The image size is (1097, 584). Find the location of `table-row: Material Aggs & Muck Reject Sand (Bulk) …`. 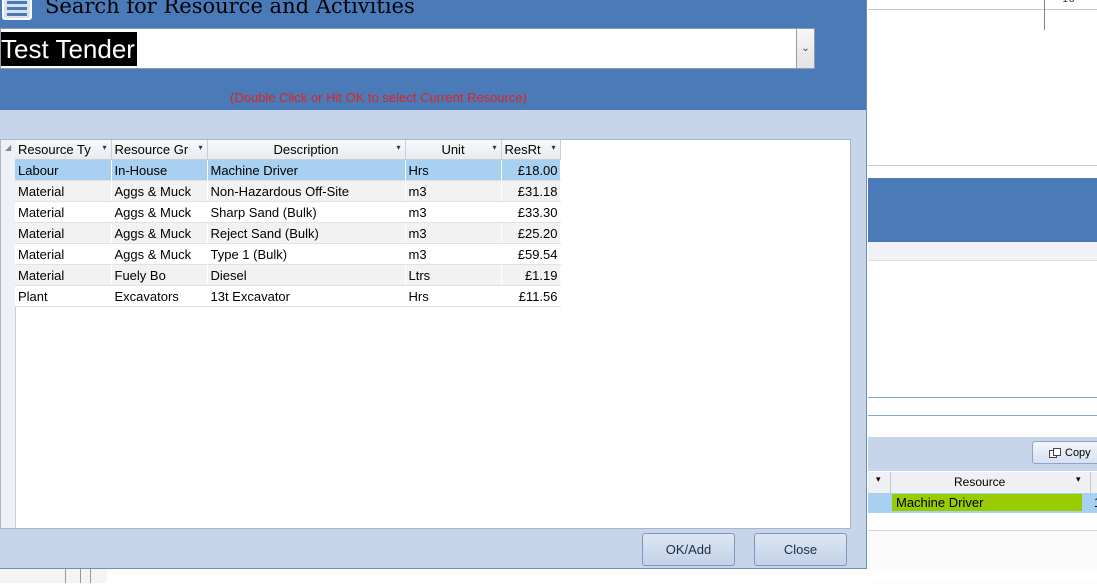

table-row: Material Aggs & Muck Reject Sand (Bulk) … is located at coordinates (287, 233).